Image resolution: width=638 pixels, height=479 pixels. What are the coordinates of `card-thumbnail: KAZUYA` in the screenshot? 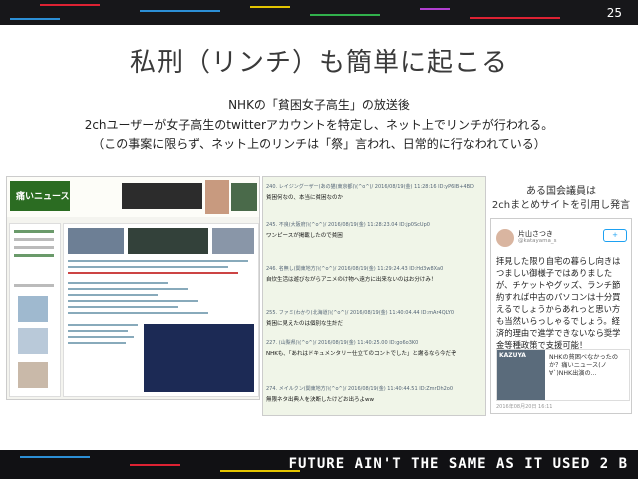 It's located at (521, 375).